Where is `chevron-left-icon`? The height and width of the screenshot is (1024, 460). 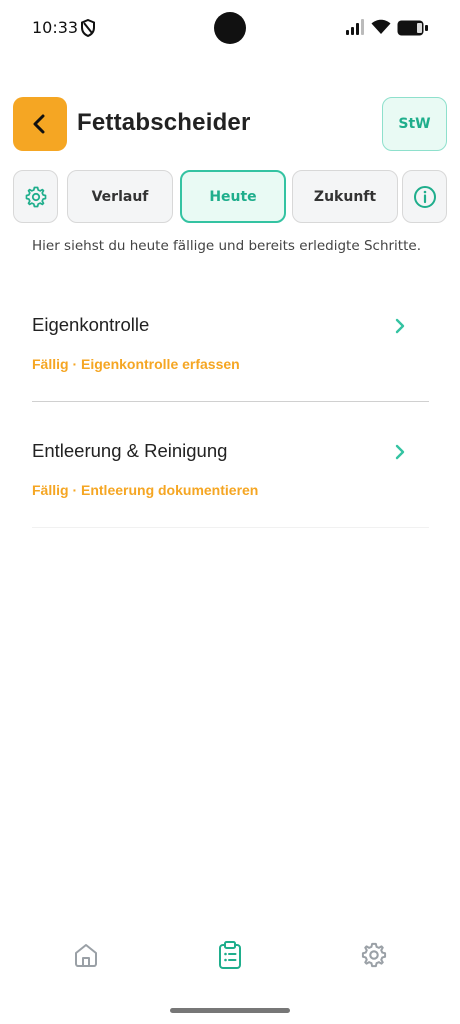 chevron-left-icon is located at coordinates (39, 124).